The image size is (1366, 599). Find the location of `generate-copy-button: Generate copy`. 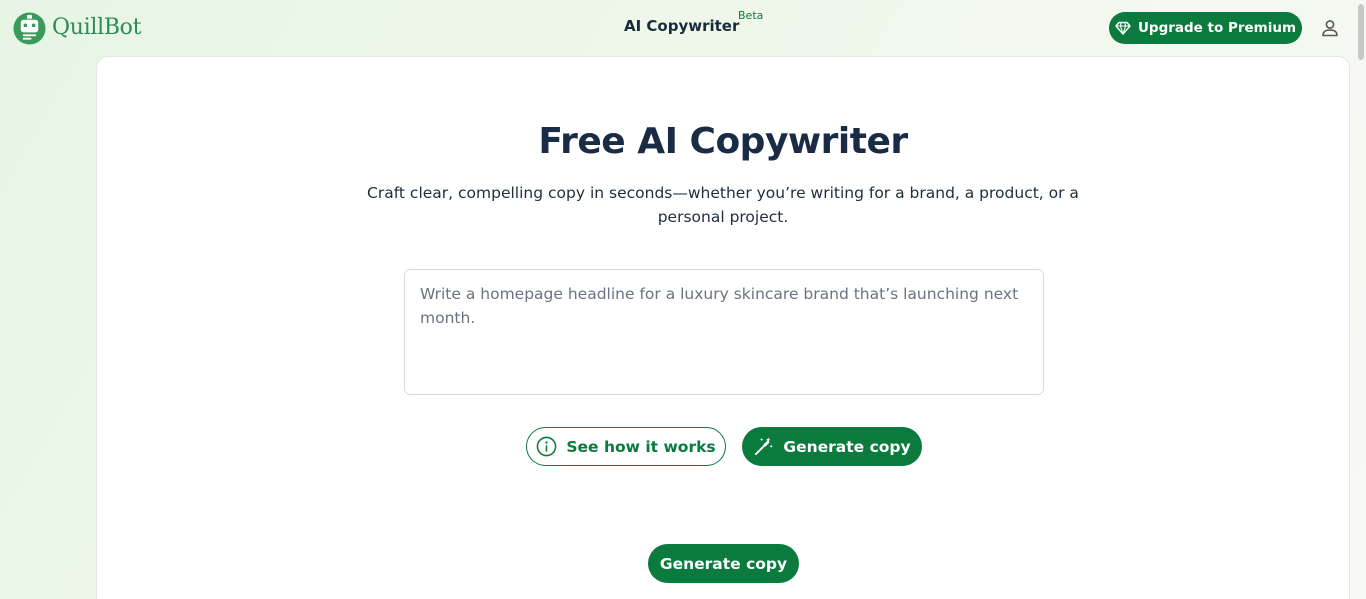

generate-copy-button: Generate copy is located at coordinates (832, 446).